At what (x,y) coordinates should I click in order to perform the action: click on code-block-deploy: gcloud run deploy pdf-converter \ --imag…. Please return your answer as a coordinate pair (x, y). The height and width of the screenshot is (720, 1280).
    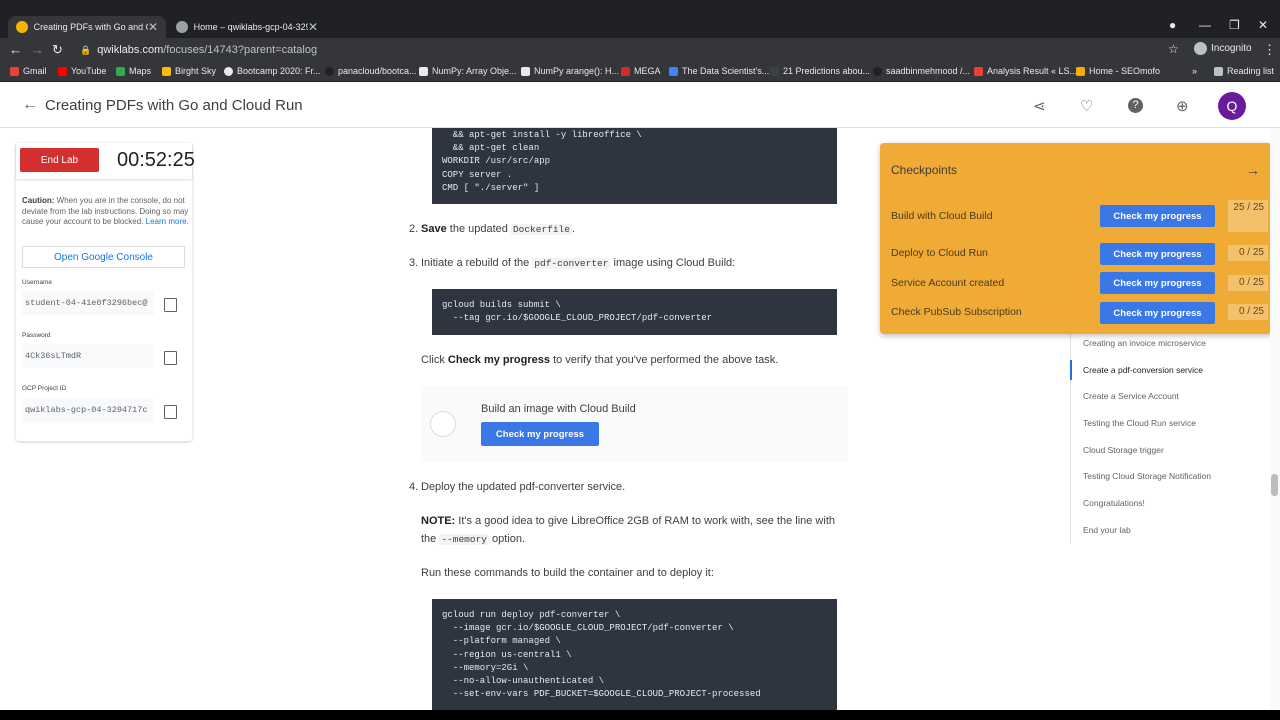
    Looking at the image, I should click on (634, 654).